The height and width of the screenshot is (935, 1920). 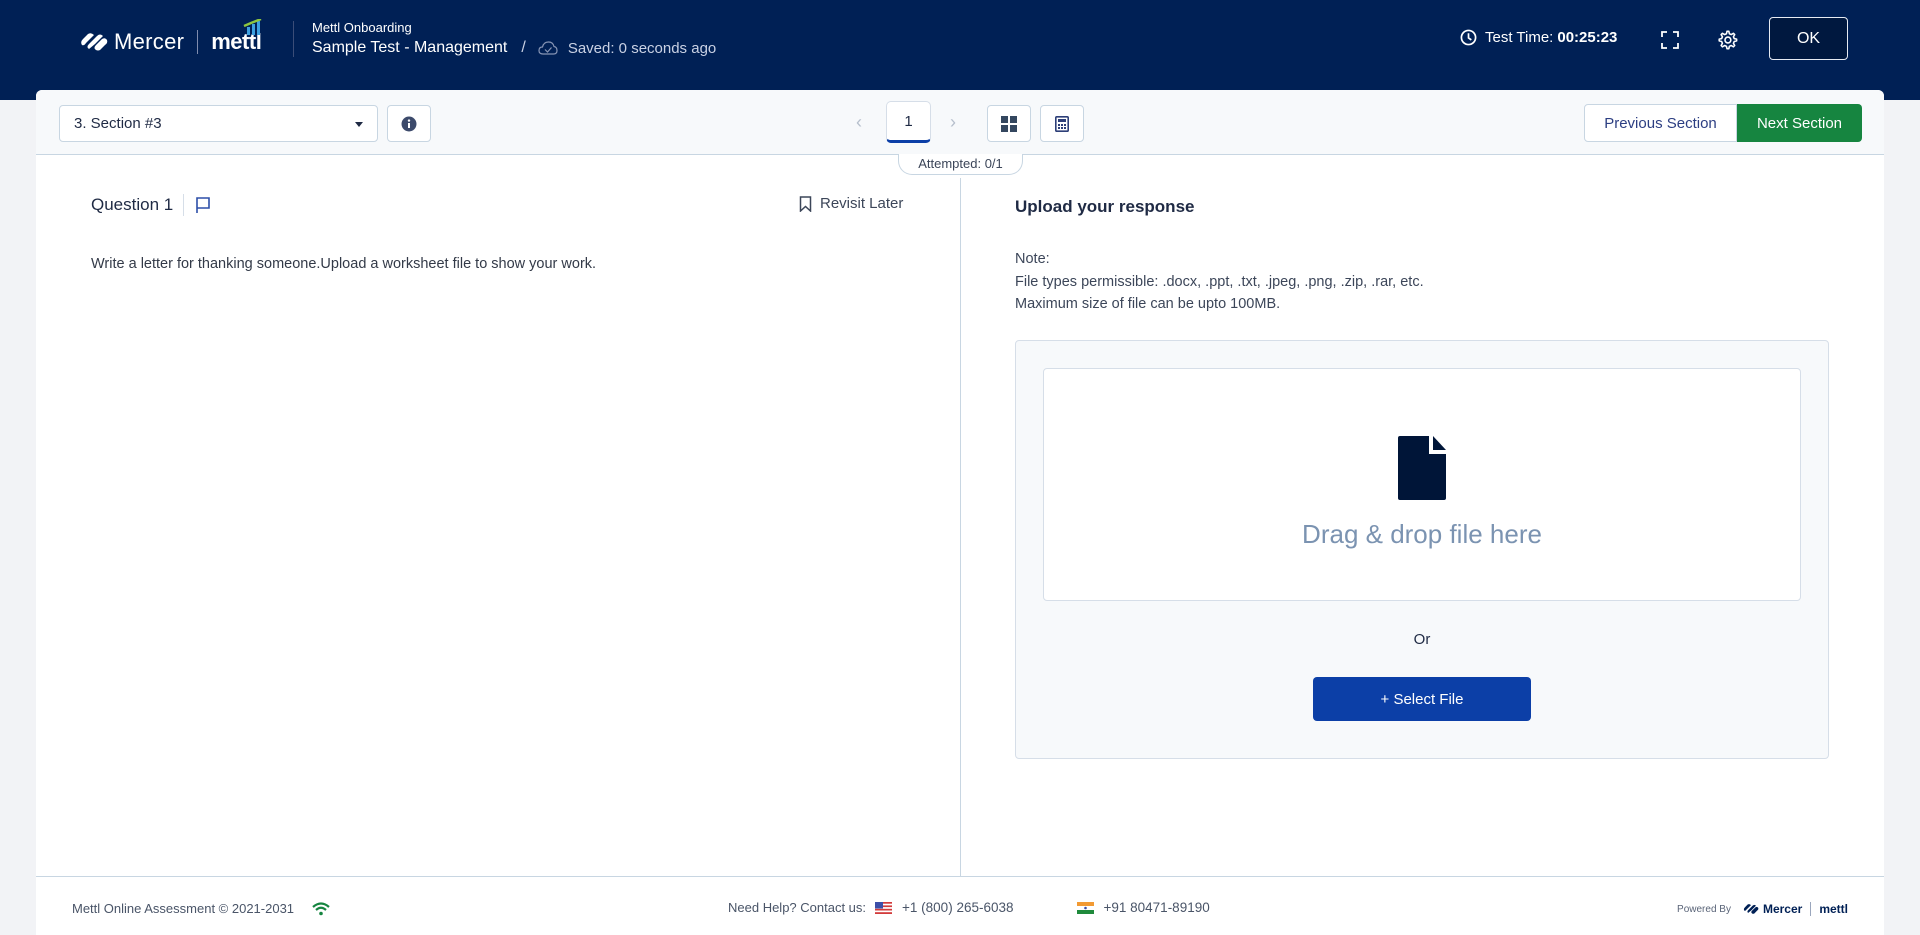 What do you see at coordinates (1808, 38) in the screenshot?
I see `ok-button: OK` at bounding box center [1808, 38].